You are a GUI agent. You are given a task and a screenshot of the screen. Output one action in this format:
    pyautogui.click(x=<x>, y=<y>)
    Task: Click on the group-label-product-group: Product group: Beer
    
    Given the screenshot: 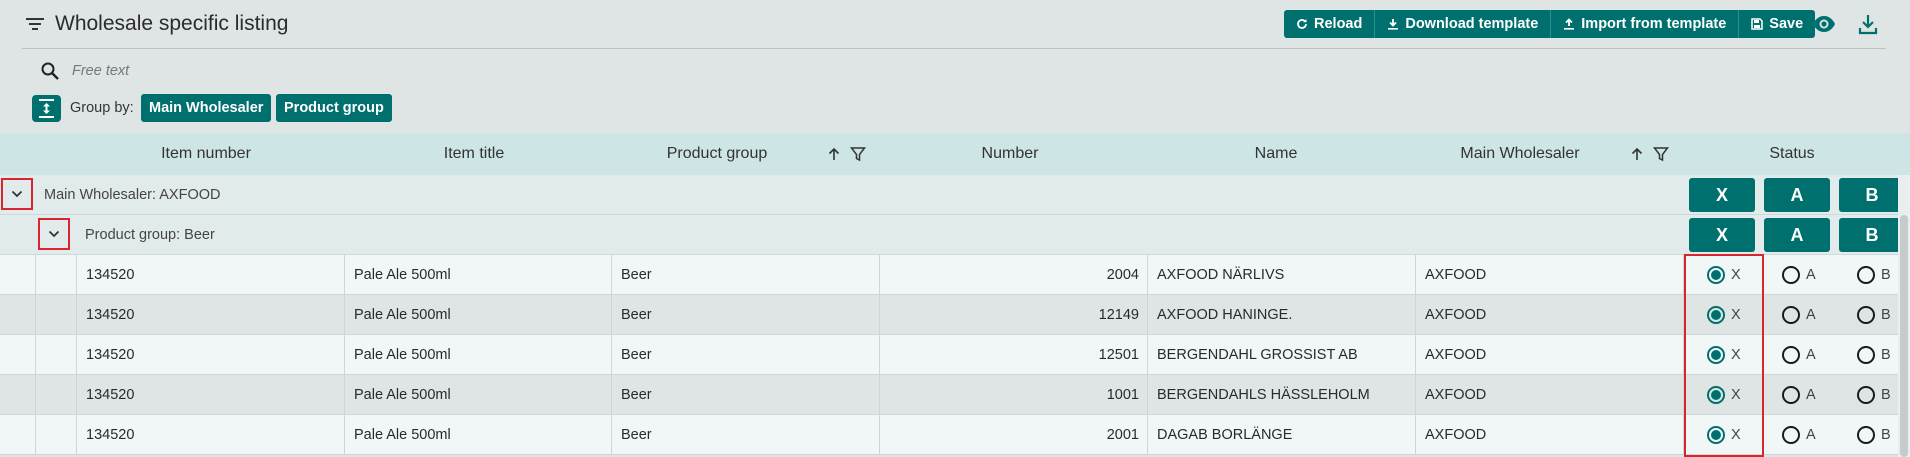 What is the action you would take?
    pyautogui.click(x=150, y=235)
    